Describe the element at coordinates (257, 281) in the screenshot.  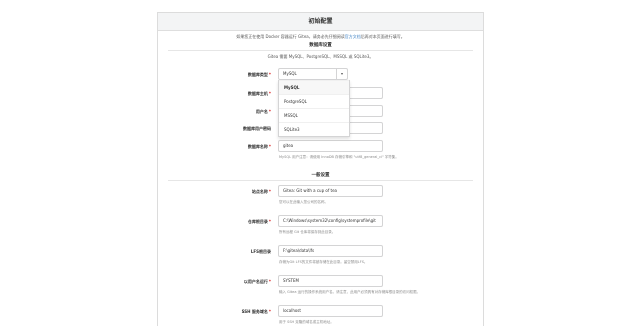
I see `run-user-label: 以用户名运行*` at that location.